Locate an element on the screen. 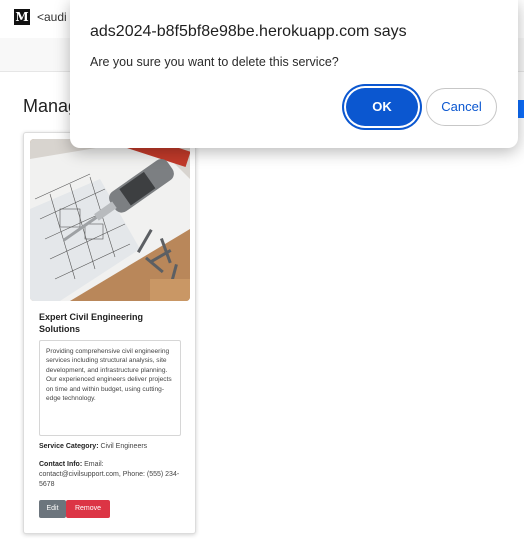  service-category: Service Category: Civil Engineers is located at coordinates (111, 447).